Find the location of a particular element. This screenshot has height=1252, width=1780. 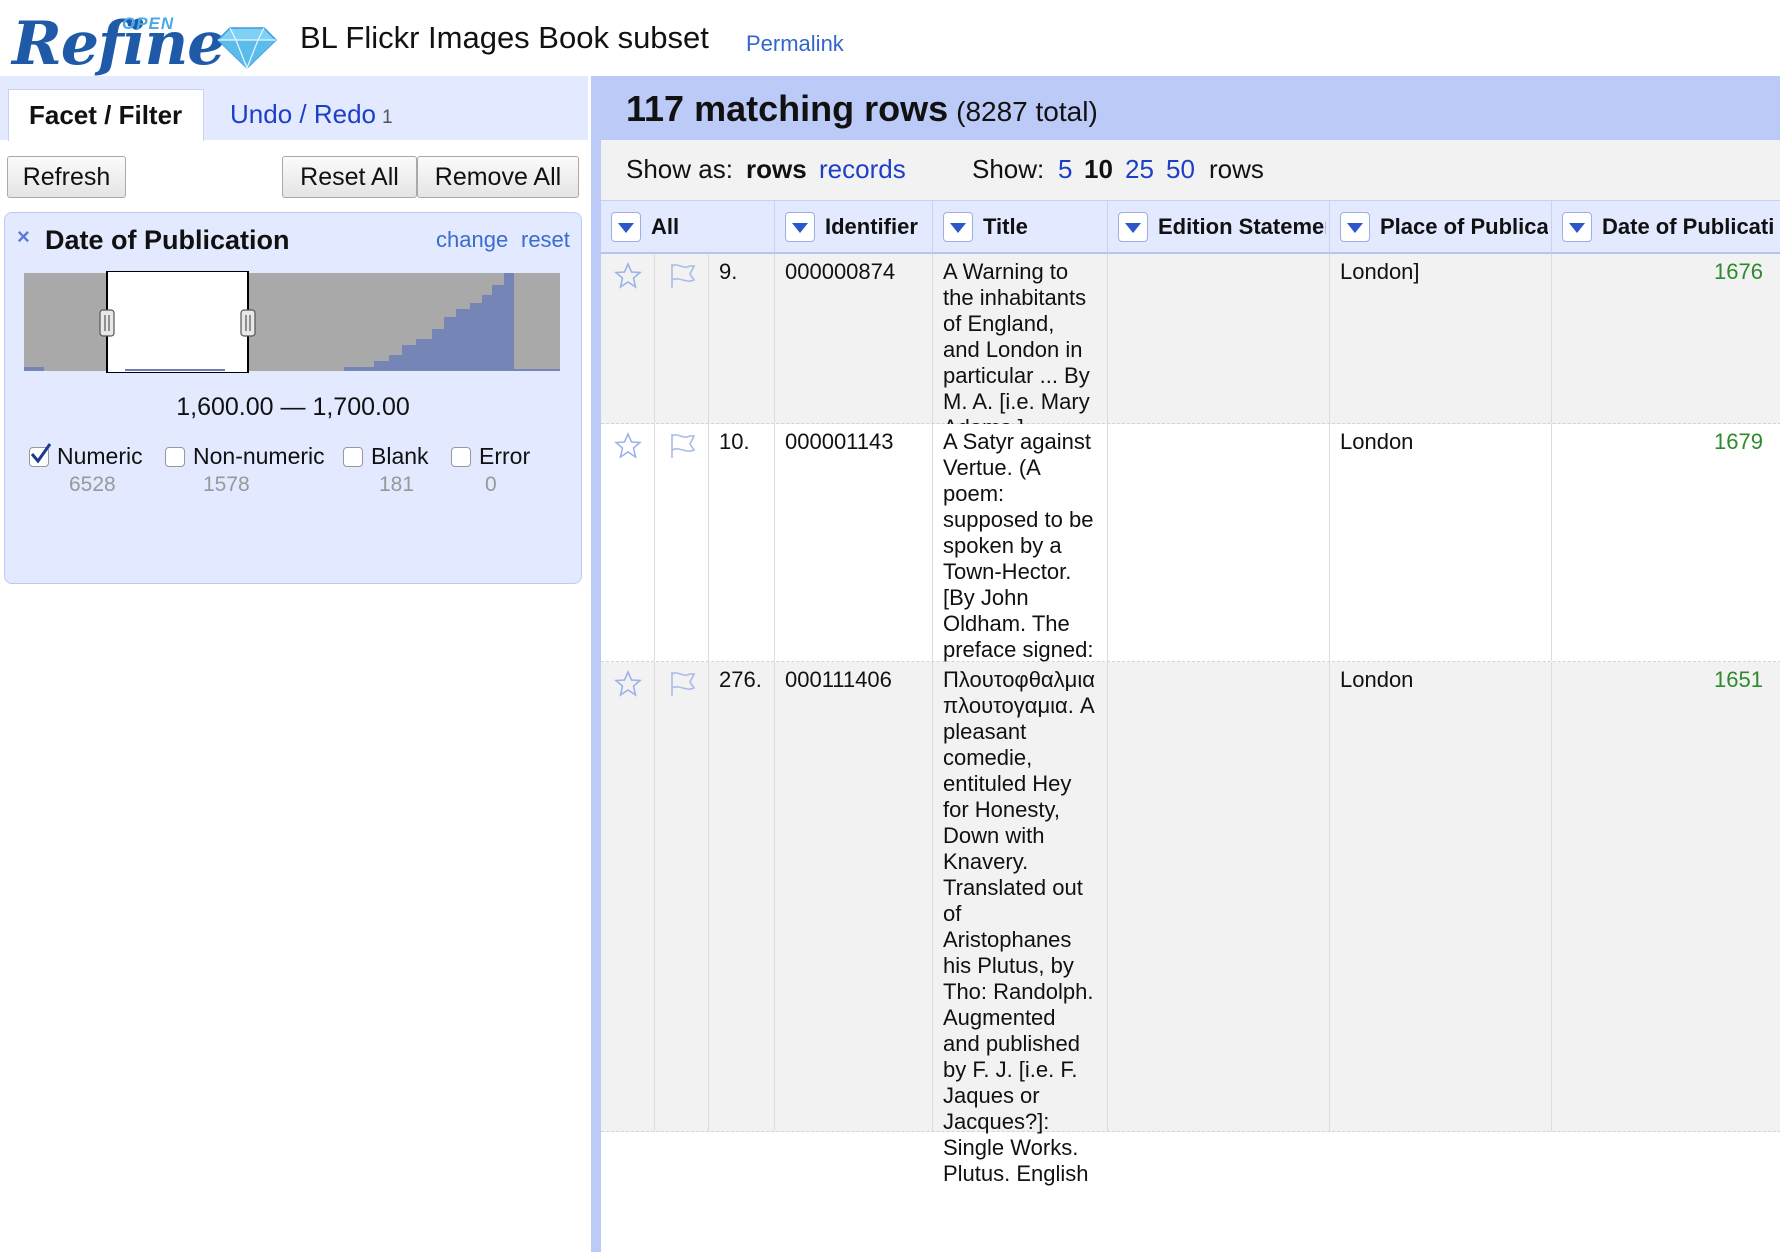

project-name: BL Flickr Images Book subset is located at coordinates (504, 38).